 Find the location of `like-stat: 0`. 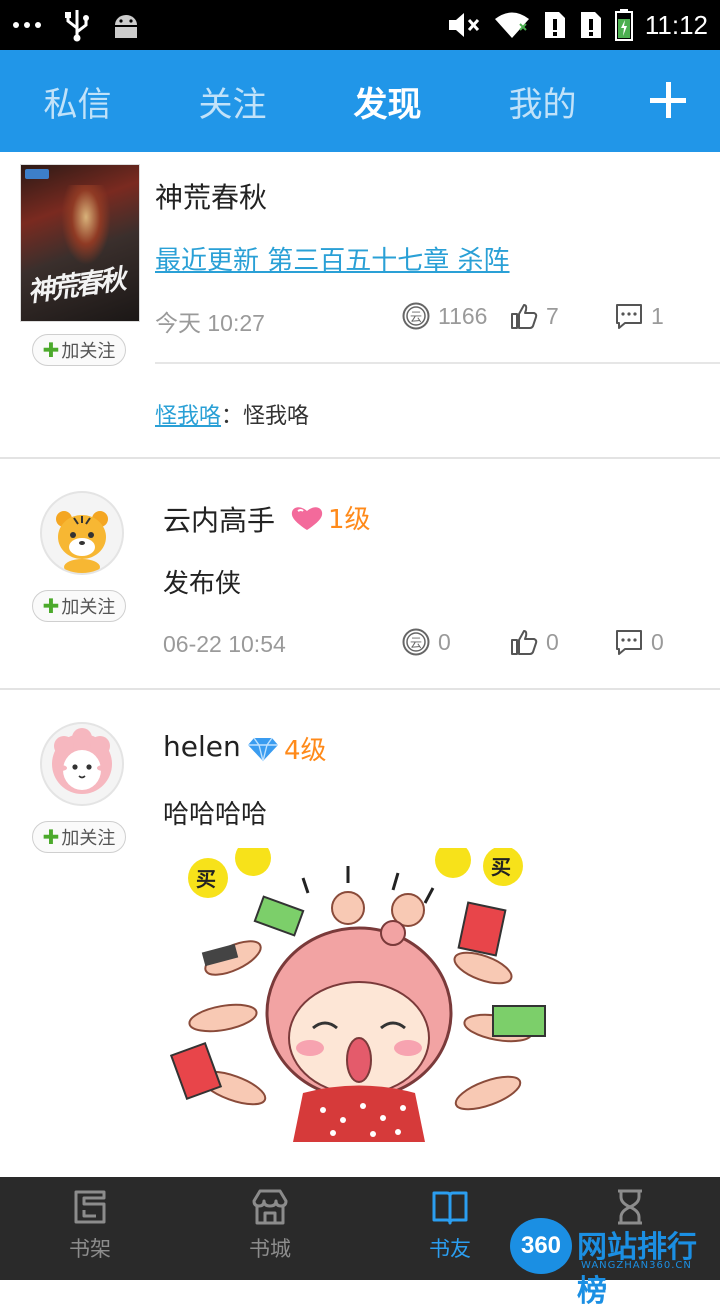

like-stat: 0 is located at coordinates (534, 642).